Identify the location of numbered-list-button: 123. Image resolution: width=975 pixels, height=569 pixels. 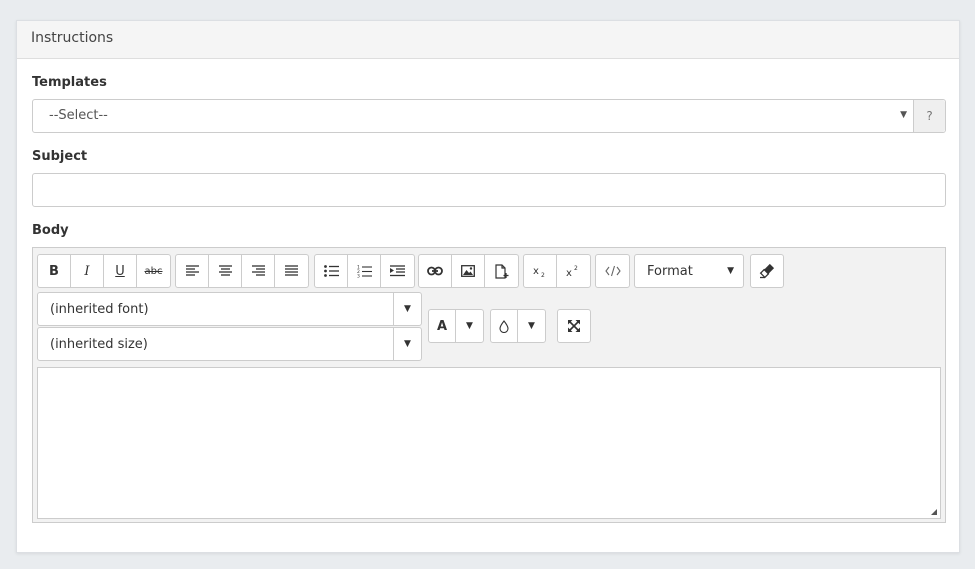
(364, 271).